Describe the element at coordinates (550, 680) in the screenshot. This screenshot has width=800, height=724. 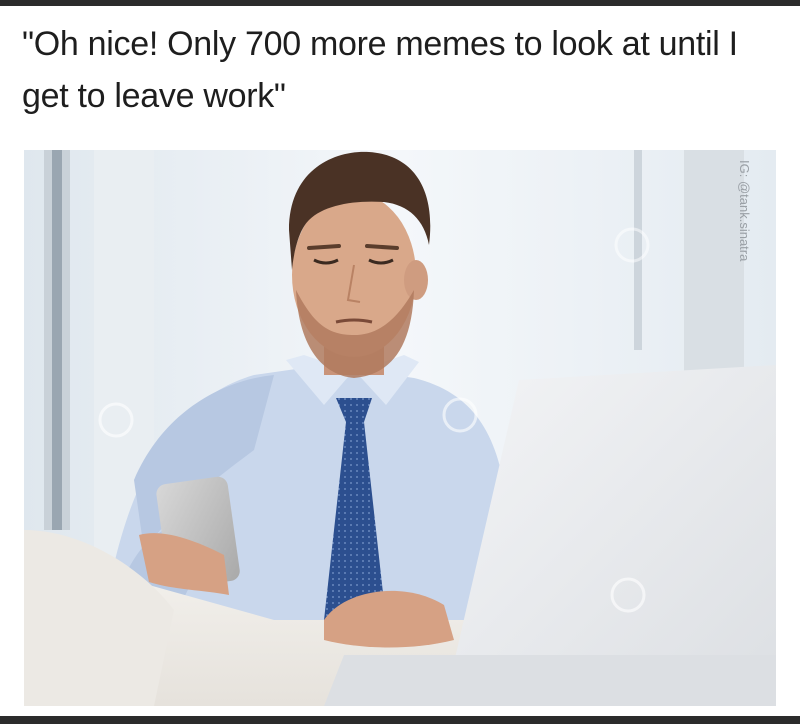
I see `laptop-base` at that location.